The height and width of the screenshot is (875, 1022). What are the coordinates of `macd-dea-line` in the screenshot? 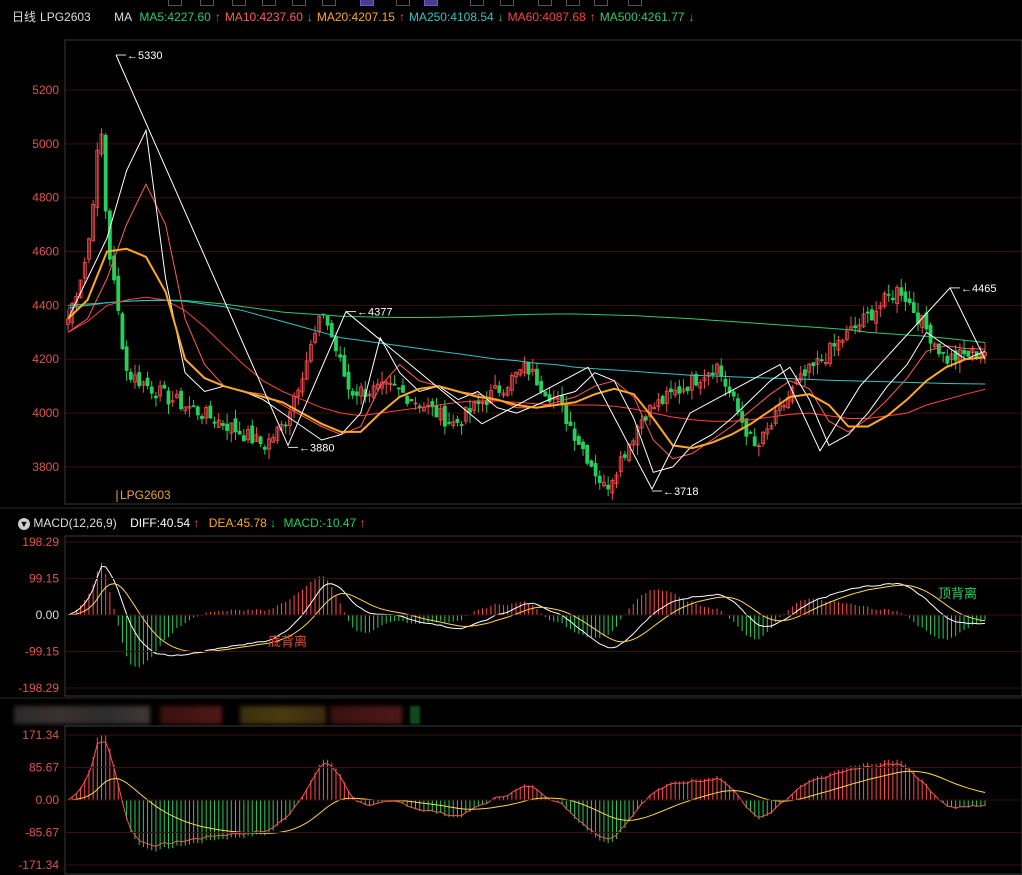 It's located at (526, 618).